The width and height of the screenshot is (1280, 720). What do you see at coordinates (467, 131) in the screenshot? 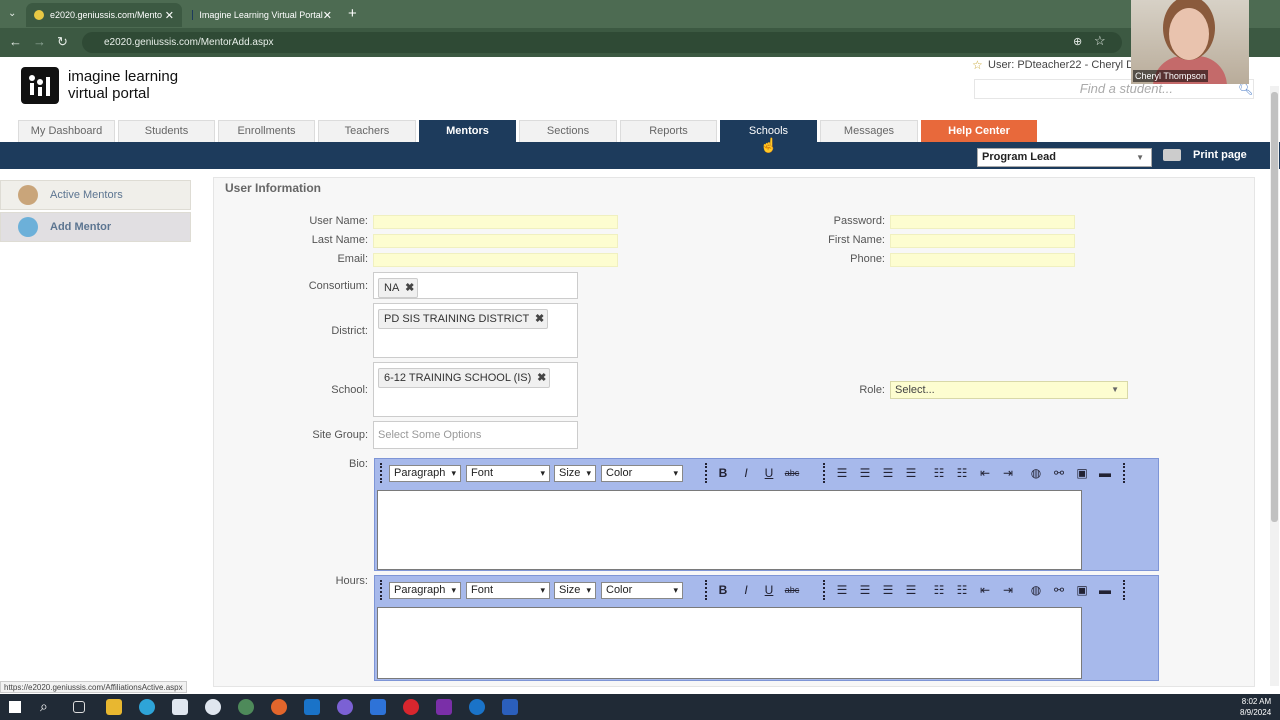
I see `tab-mentors: Mentors` at bounding box center [467, 131].